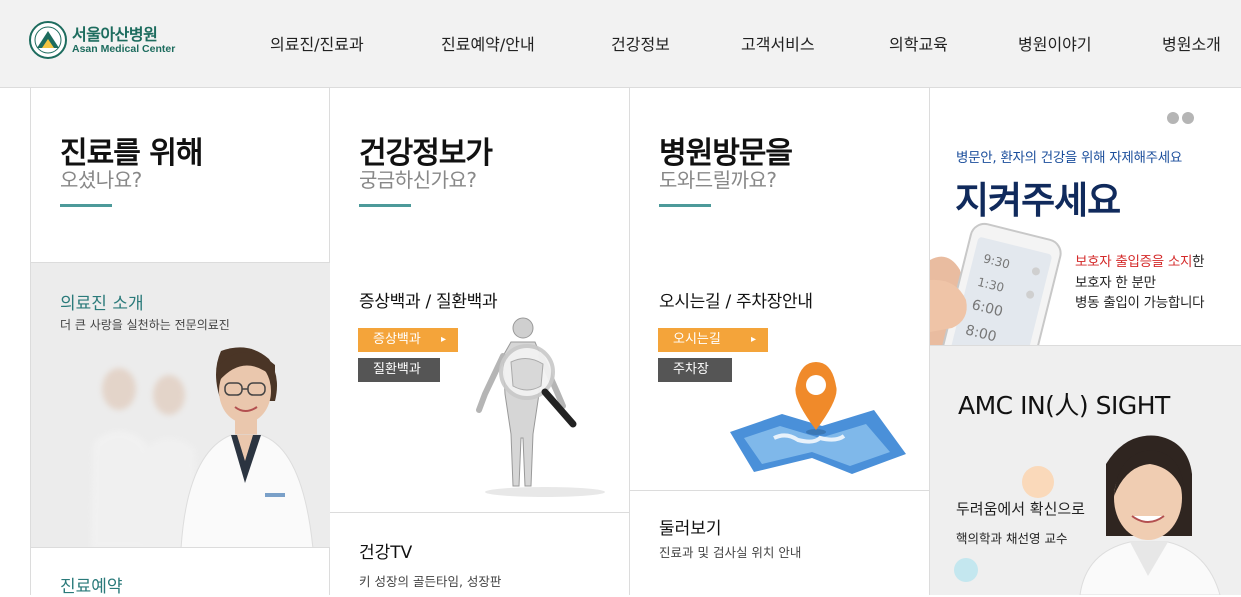 This screenshot has width=1241, height=597. I want to click on tour-title: 둘러보기, so click(690, 526).